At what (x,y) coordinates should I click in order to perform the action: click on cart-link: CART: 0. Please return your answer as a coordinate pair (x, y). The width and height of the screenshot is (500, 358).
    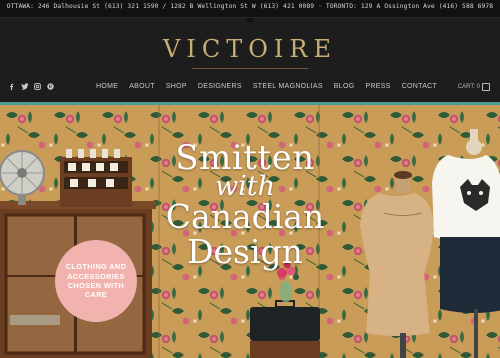
    Looking at the image, I should click on (474, 87).